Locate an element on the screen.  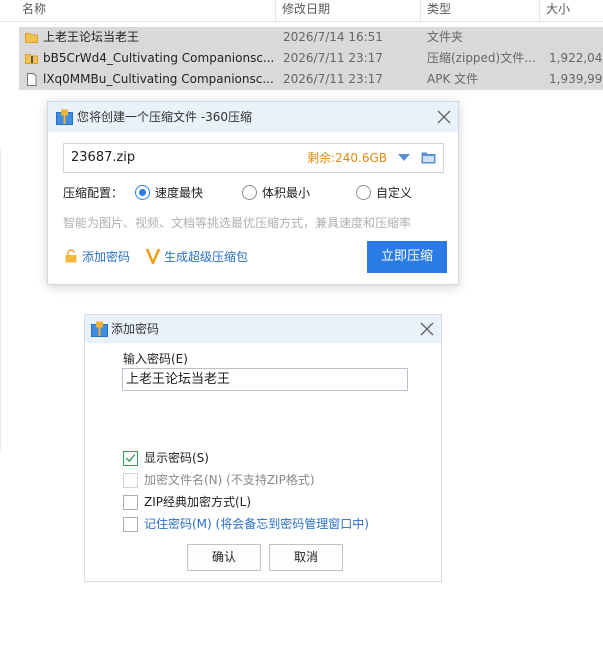
file-name: 上老王论坛当老王 is located at coordinates (91, 37).